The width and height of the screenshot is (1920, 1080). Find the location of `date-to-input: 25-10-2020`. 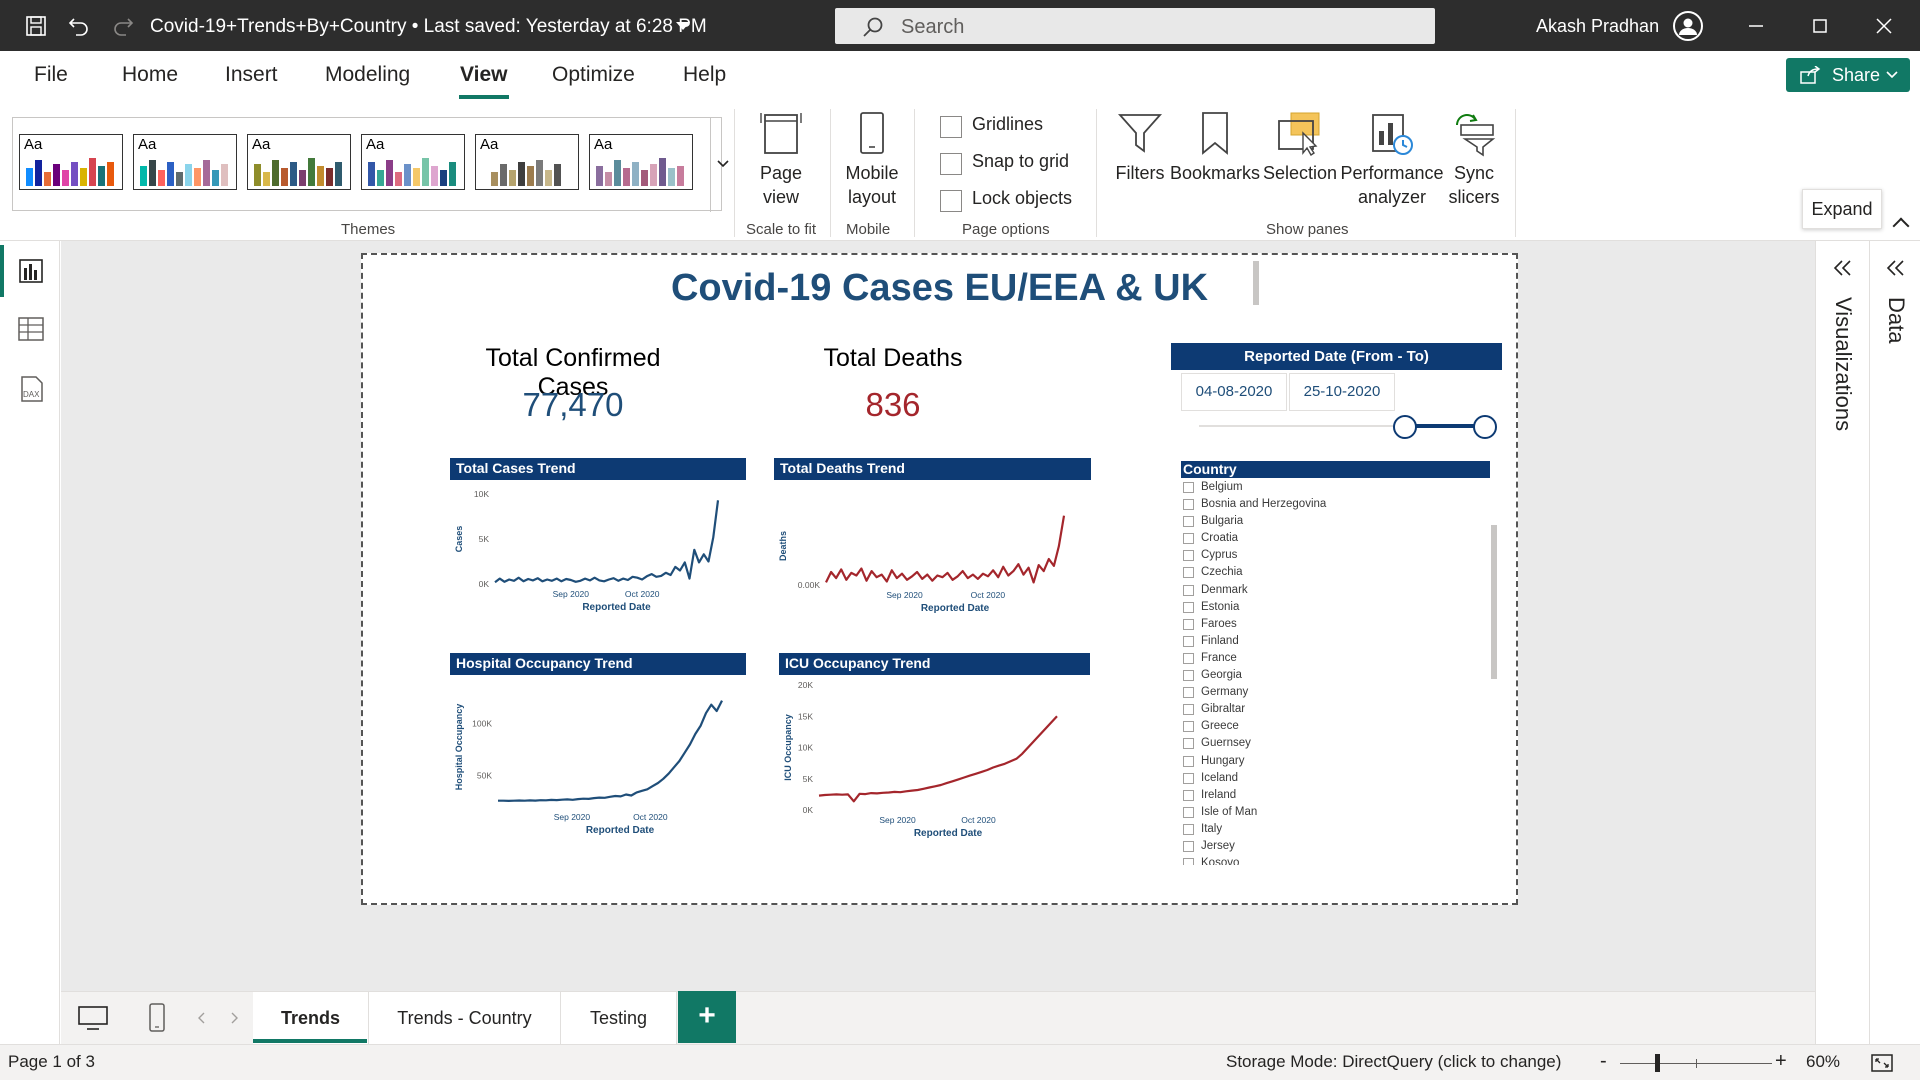

date-to-input: 25-10-2020 is located at coordinates (1342, 392).